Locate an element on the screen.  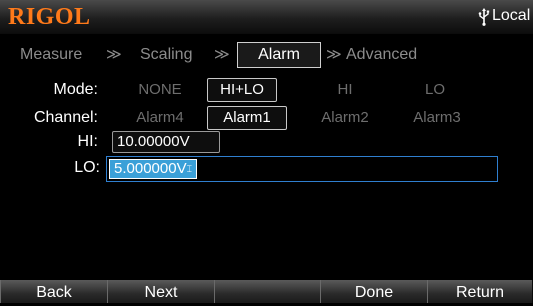
softkey-bar: Back Next Done Return is located at coordinates (266, 291).